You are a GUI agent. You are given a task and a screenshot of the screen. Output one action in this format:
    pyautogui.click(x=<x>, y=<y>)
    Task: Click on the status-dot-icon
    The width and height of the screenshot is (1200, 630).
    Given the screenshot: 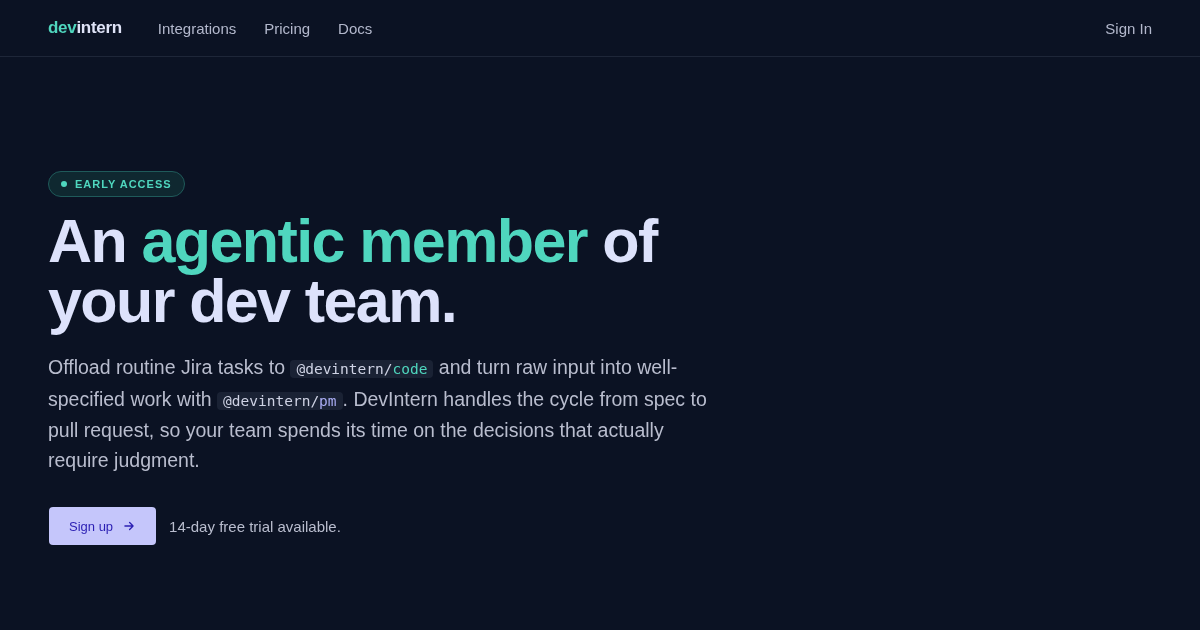 What is the action you would take?
    pyautogui.click(x=64, y=184)
    